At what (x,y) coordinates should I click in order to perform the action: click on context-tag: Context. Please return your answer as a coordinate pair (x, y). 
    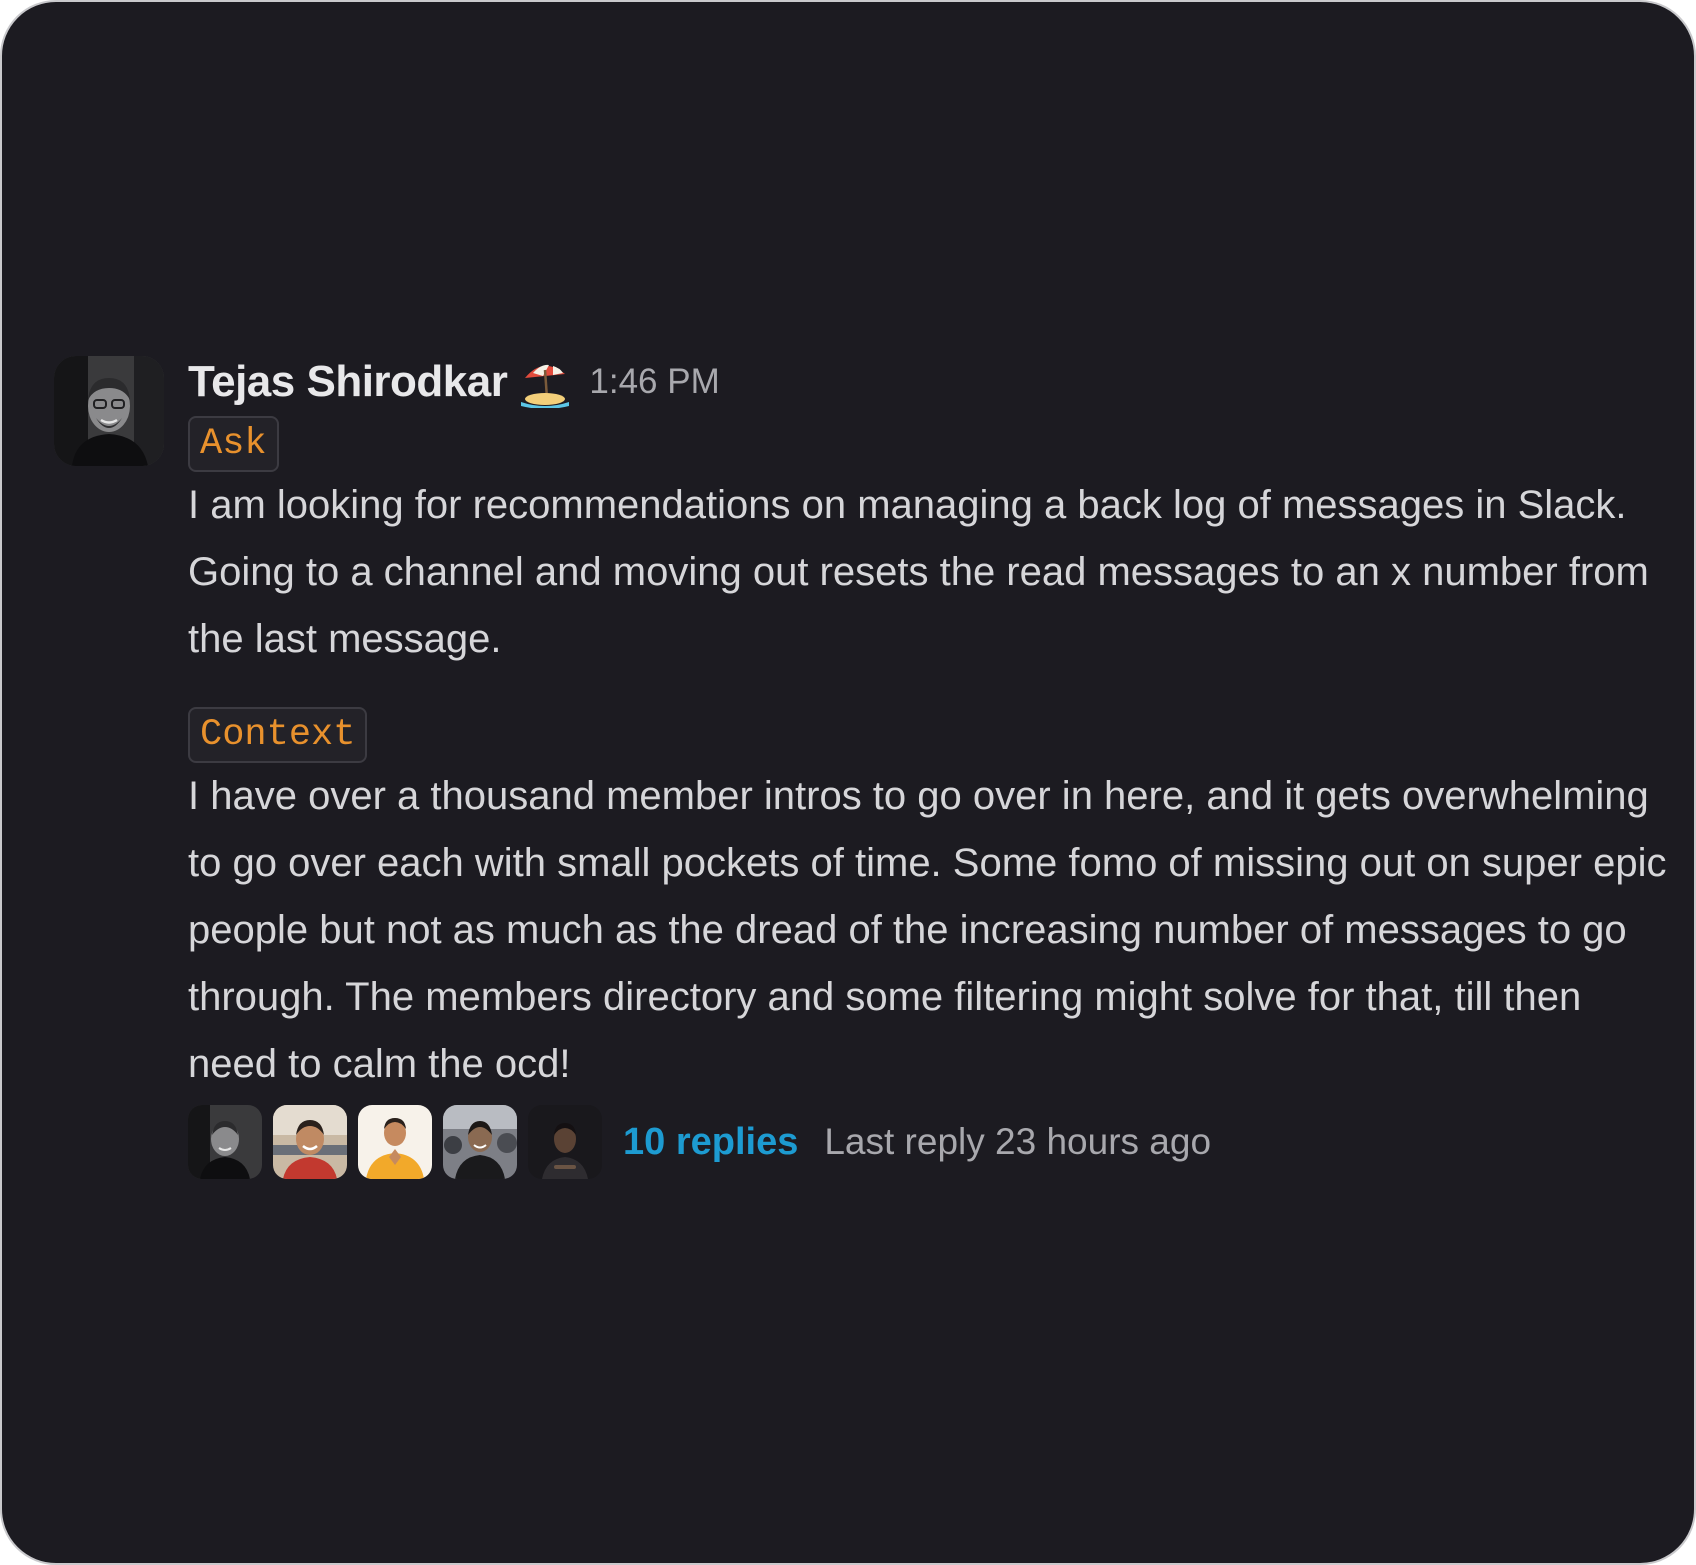
    Looking at the image, I should click on (278, 735).